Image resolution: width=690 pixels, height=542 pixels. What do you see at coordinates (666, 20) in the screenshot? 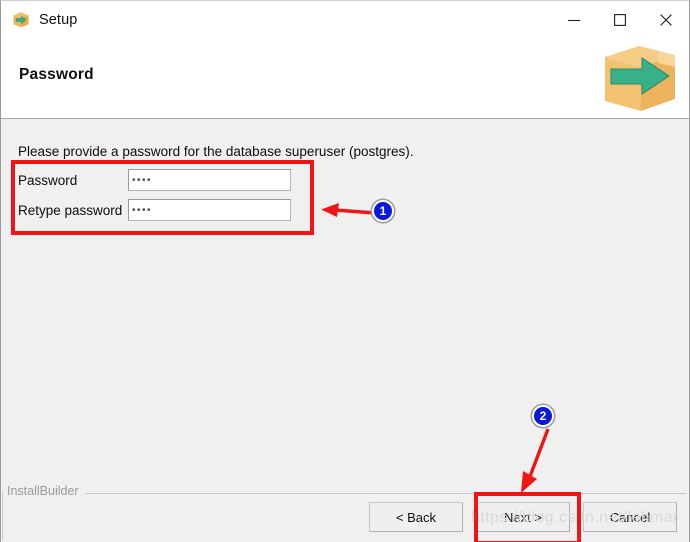
I see `close-icon` at bounding box center [666, 20].